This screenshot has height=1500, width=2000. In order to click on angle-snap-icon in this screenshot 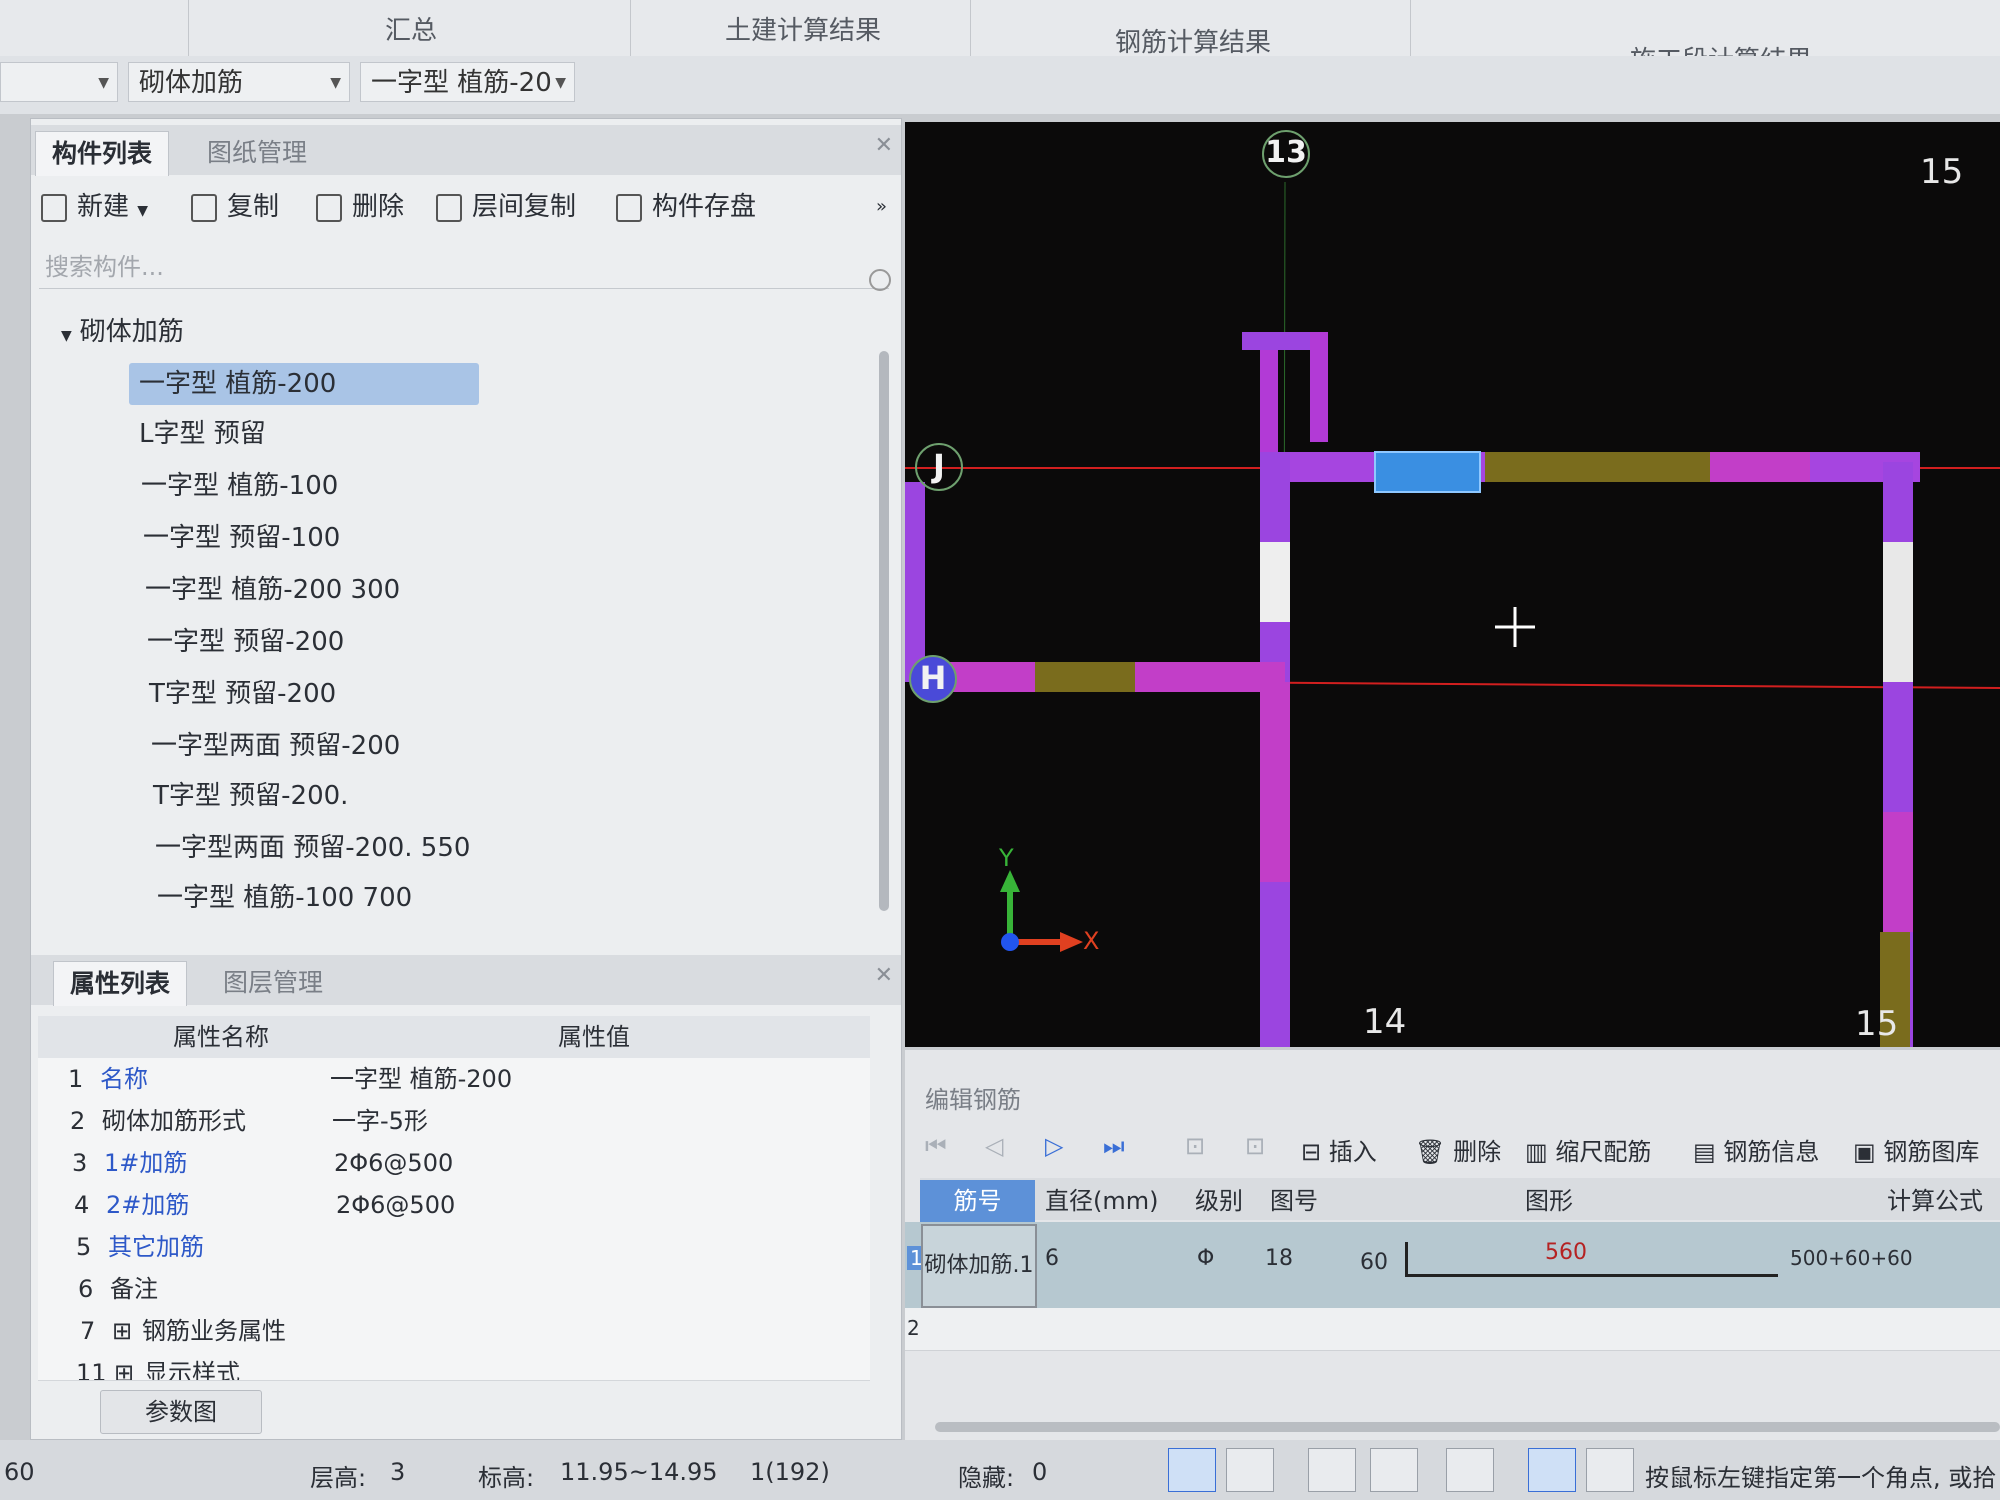, I will do `click(1394, 1470)`.